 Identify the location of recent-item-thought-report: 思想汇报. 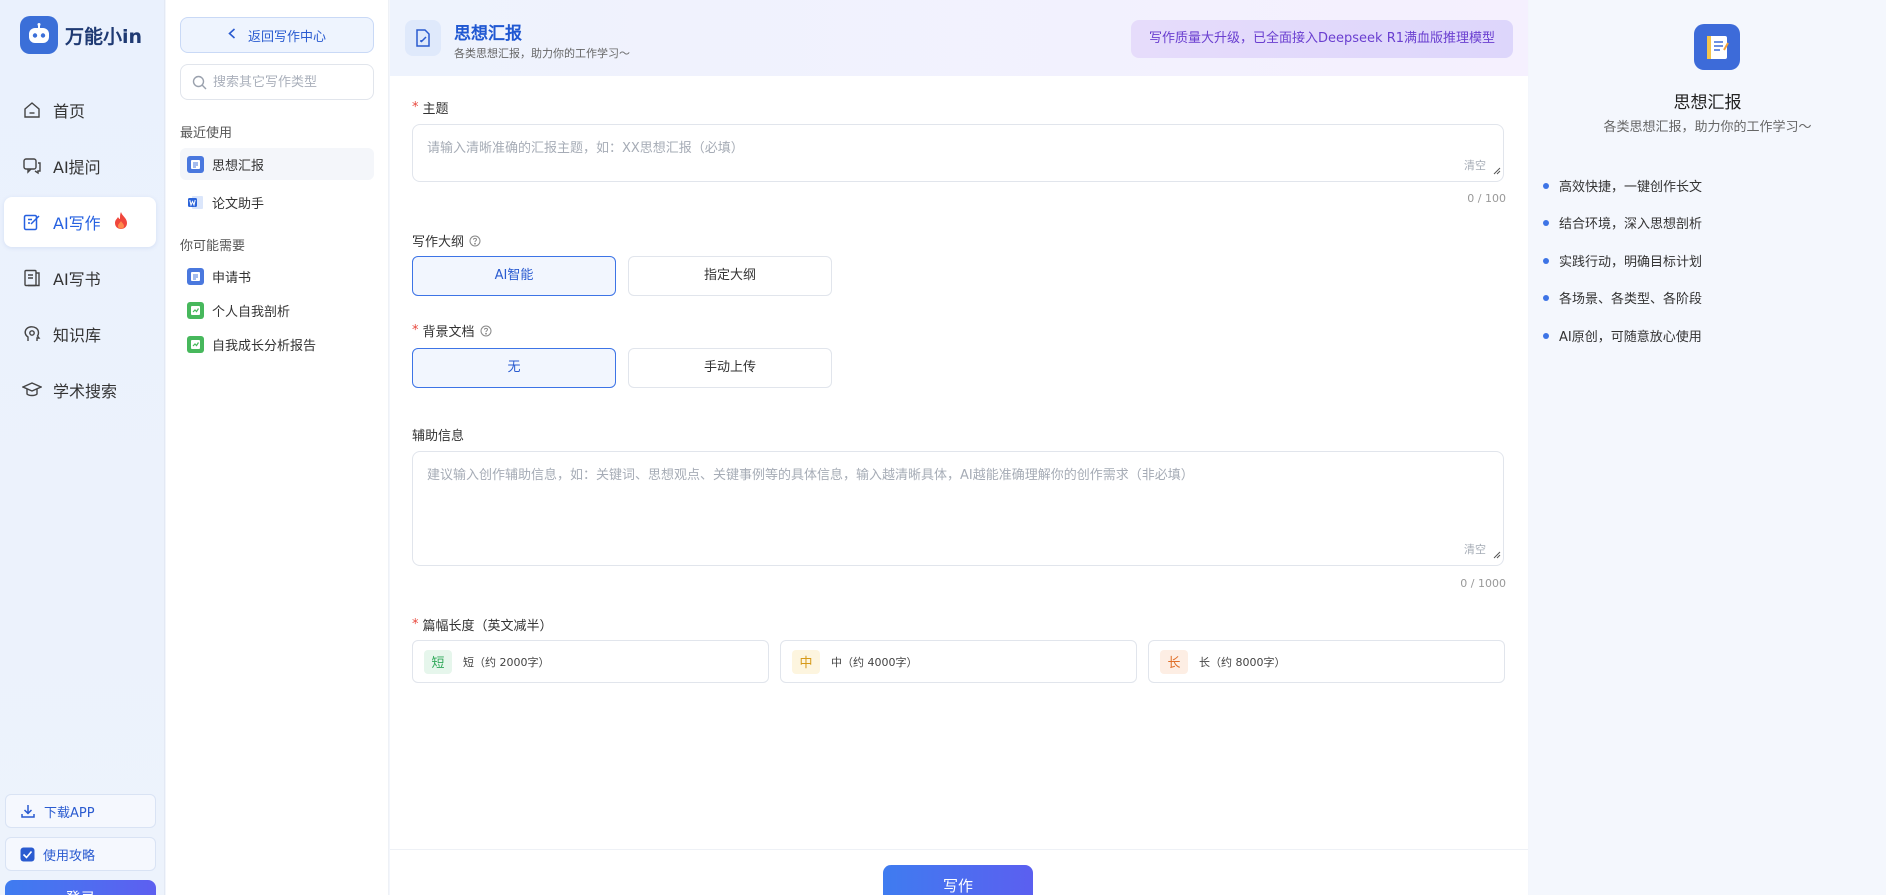
(277, 164).